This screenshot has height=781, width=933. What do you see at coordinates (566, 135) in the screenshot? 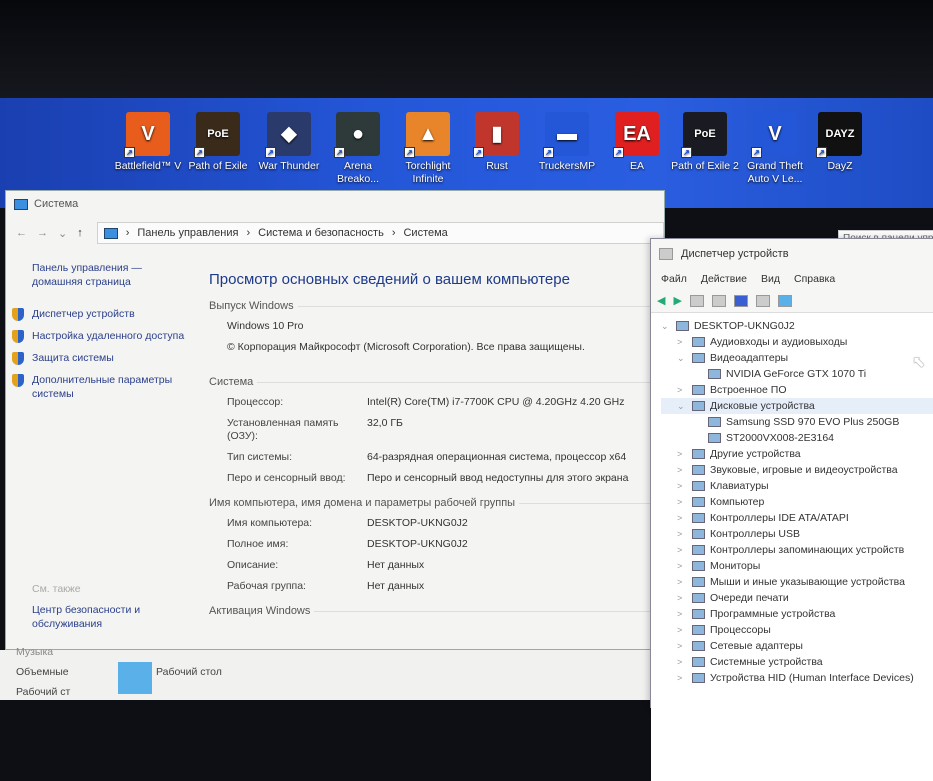
I see `app-icon: ▬ ↗` at bounding box center [566, 135].